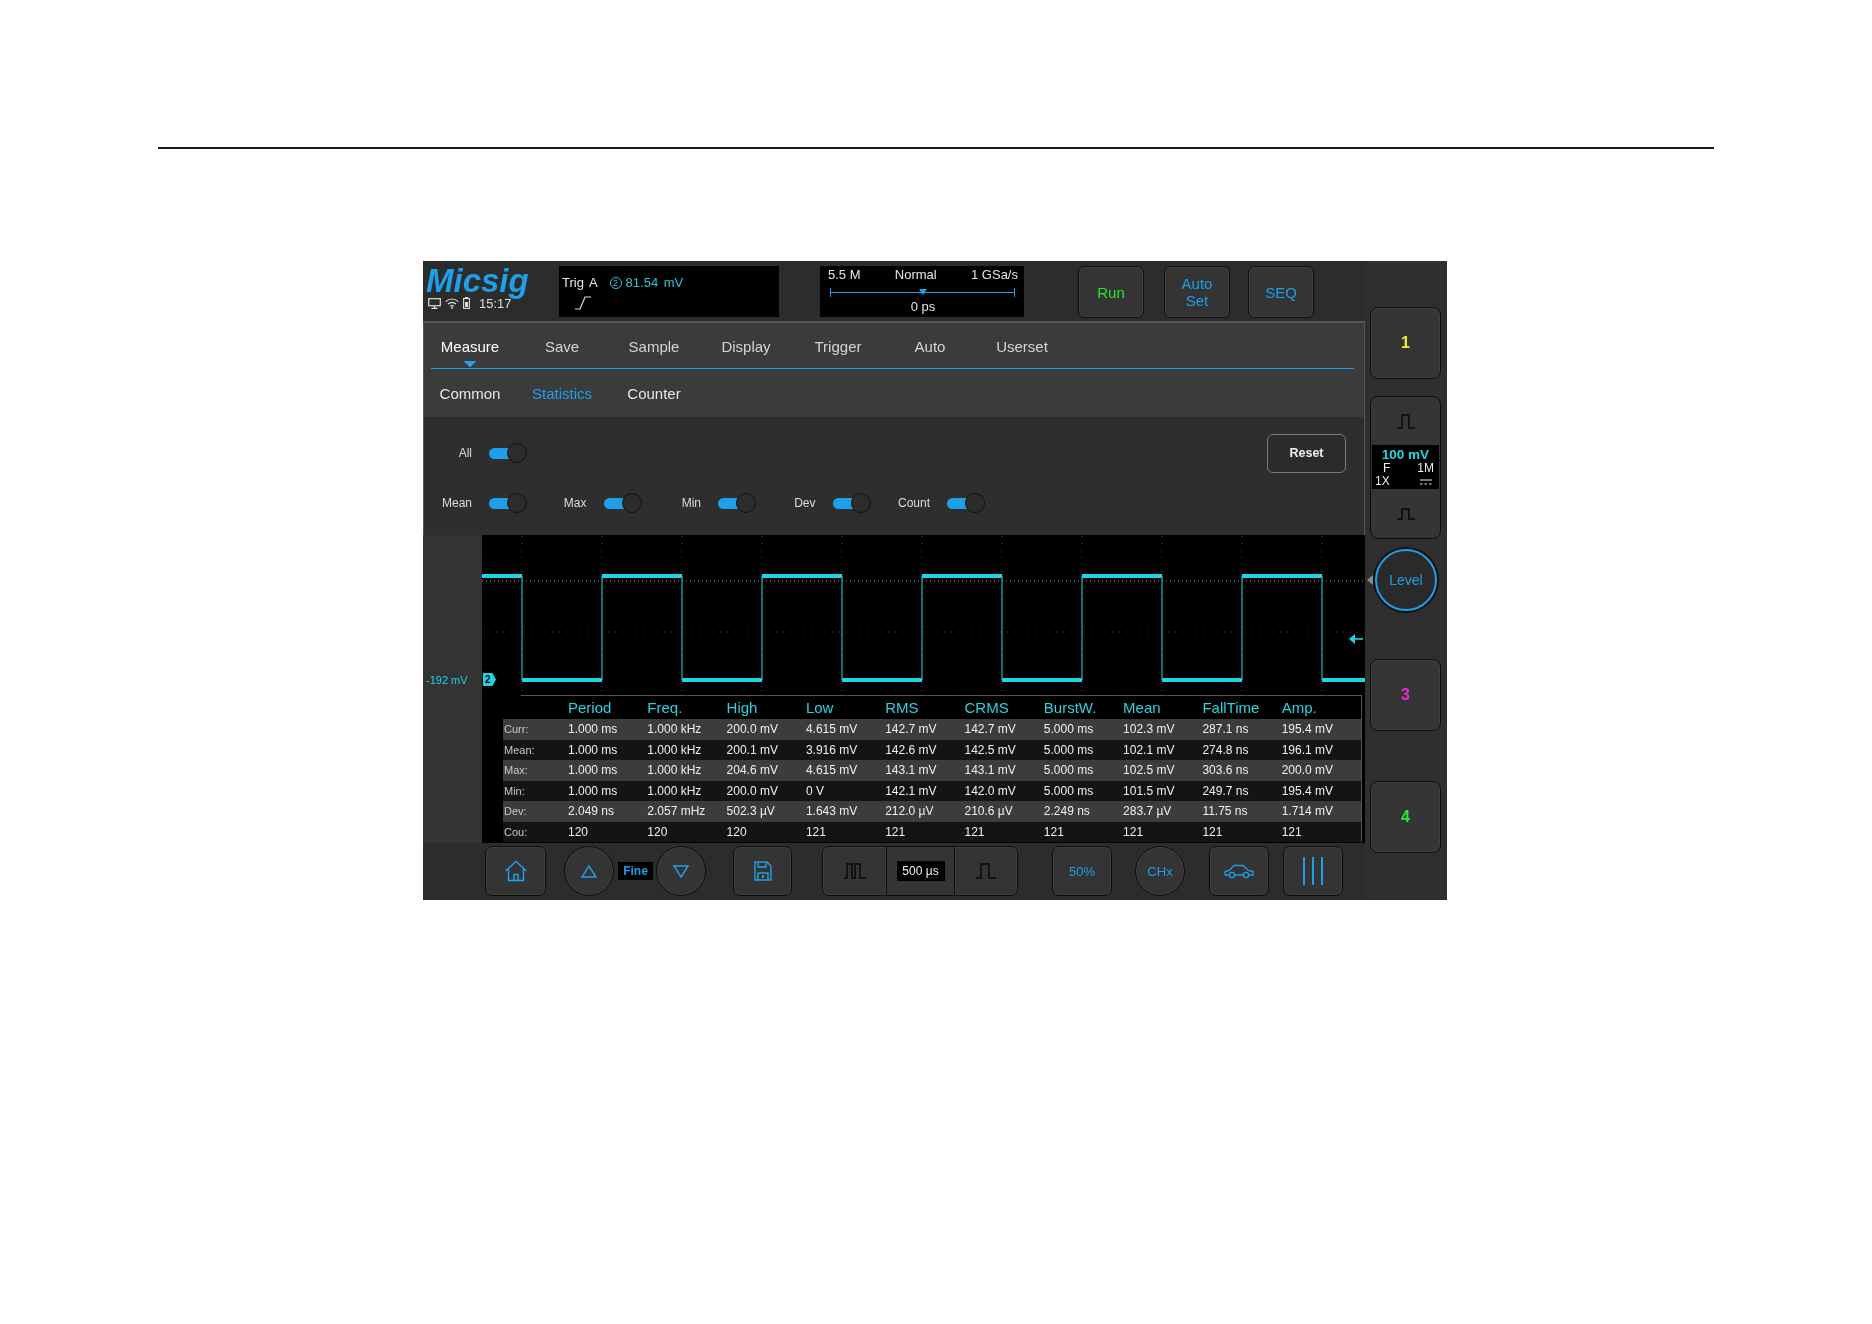  What do you see at coordinates (1149, 749) in the screenshot?
I see `table-cell: 102.1 mV` at bounding box center [1149, 749].